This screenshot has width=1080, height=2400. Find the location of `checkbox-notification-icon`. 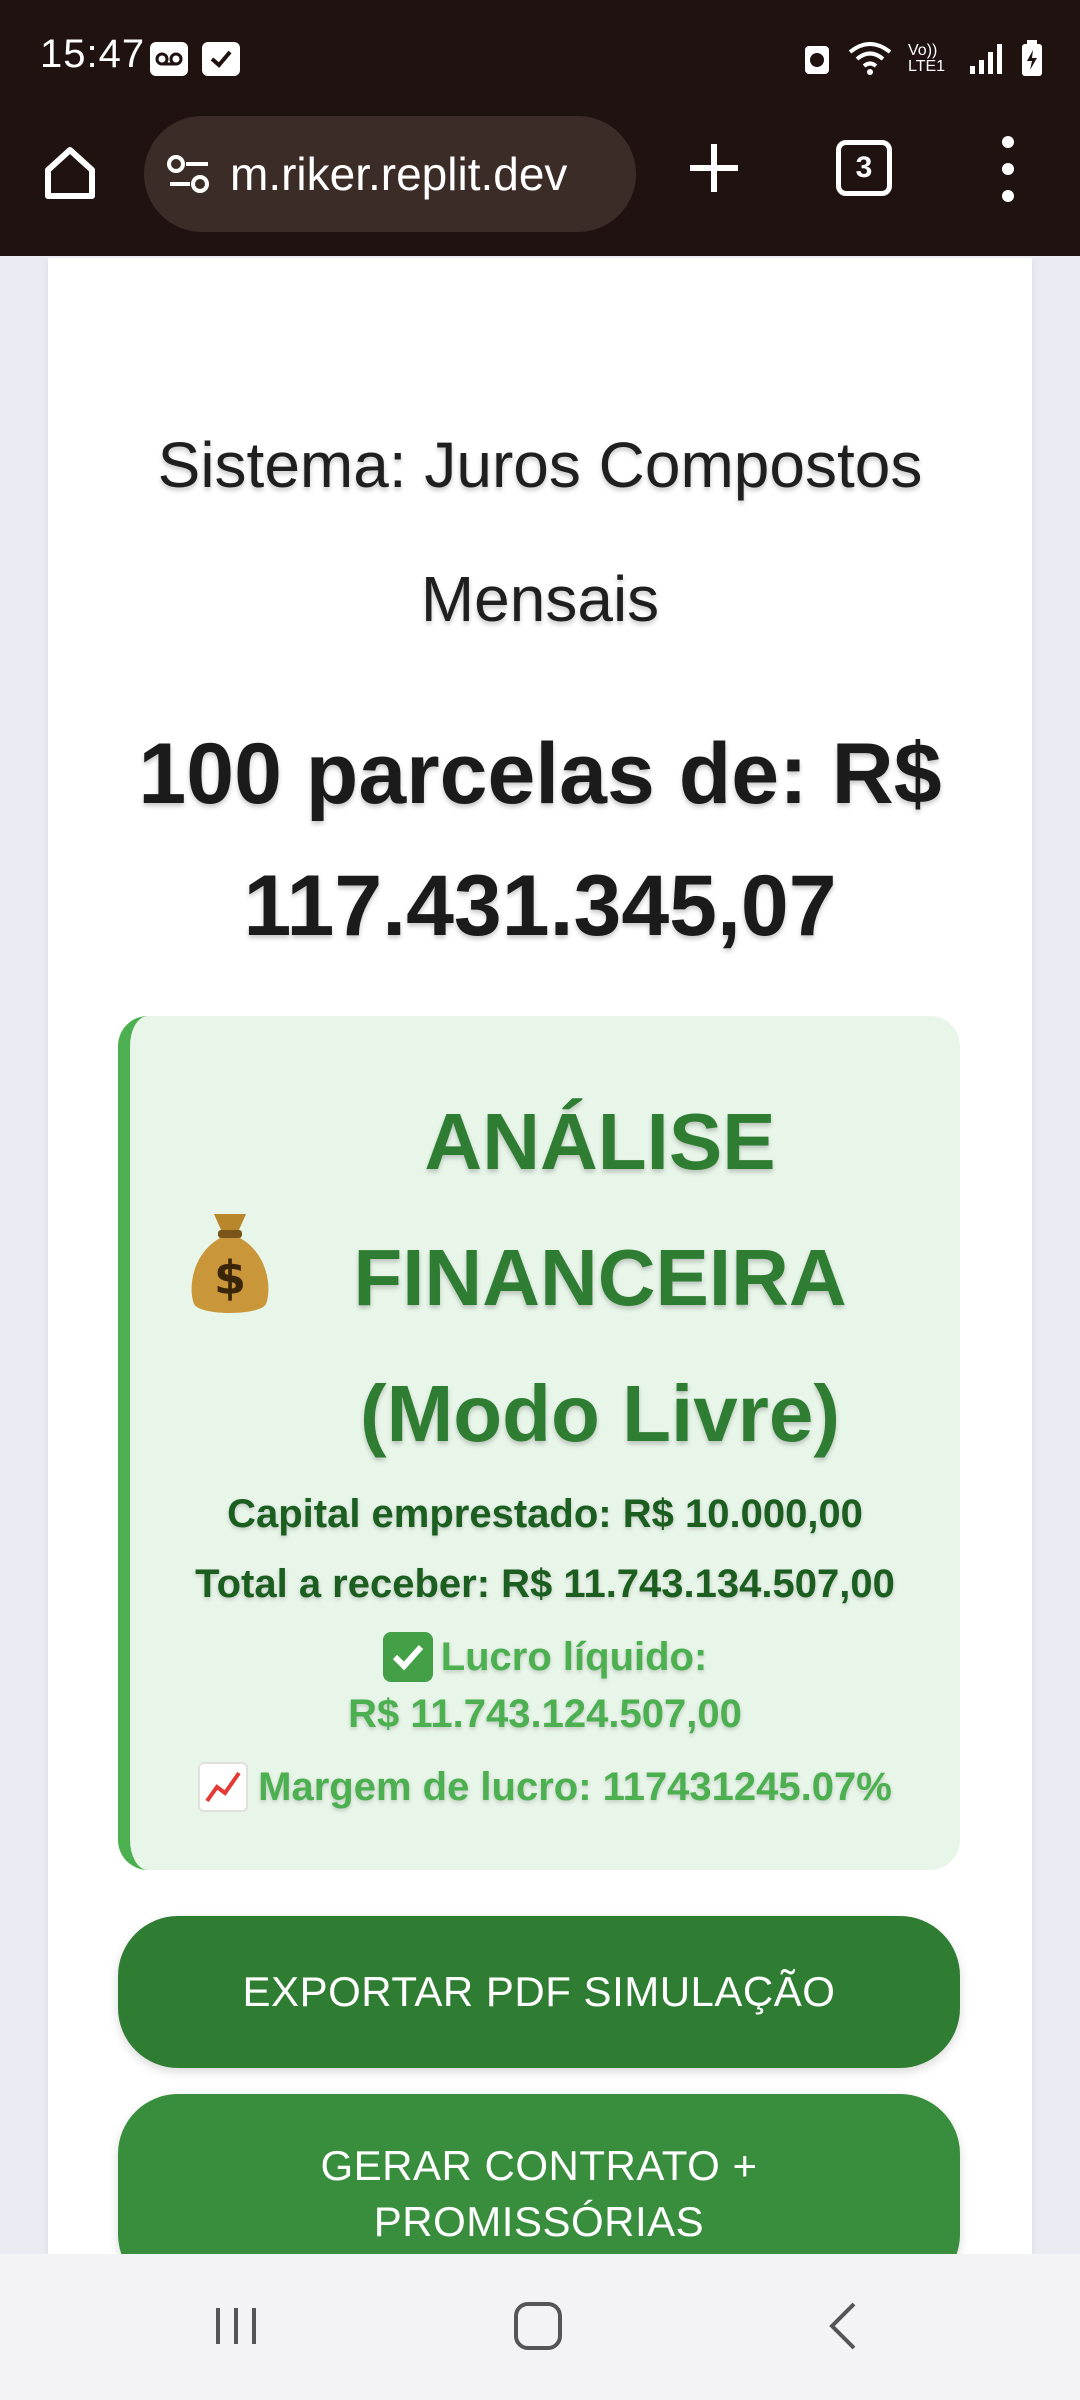

checkbox-notification-icon is located at coordinates (221, 59).